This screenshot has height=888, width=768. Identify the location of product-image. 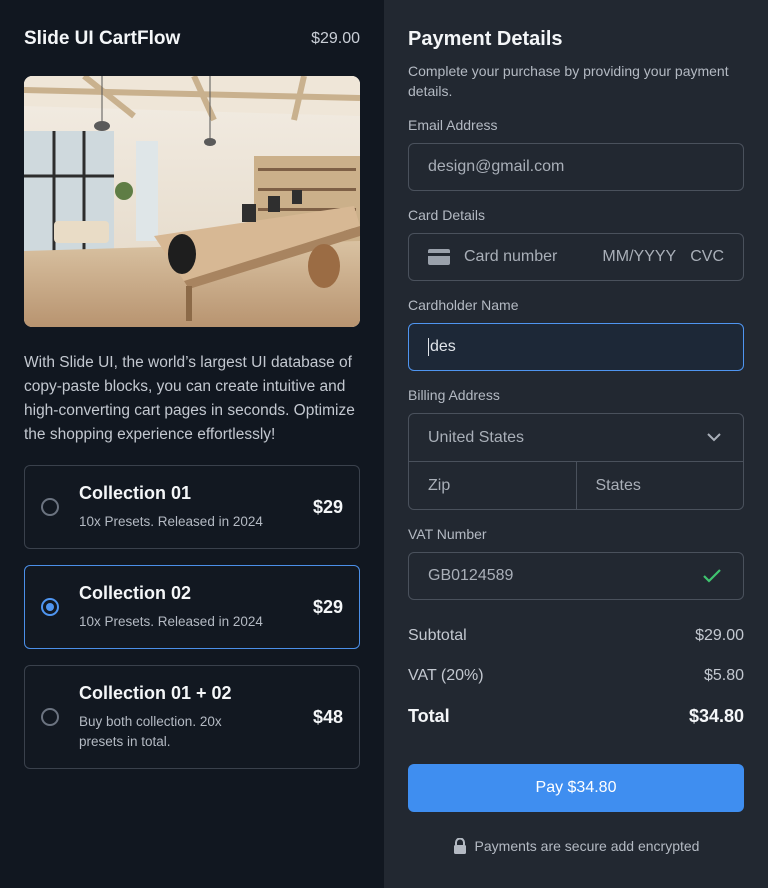
(192, 201).